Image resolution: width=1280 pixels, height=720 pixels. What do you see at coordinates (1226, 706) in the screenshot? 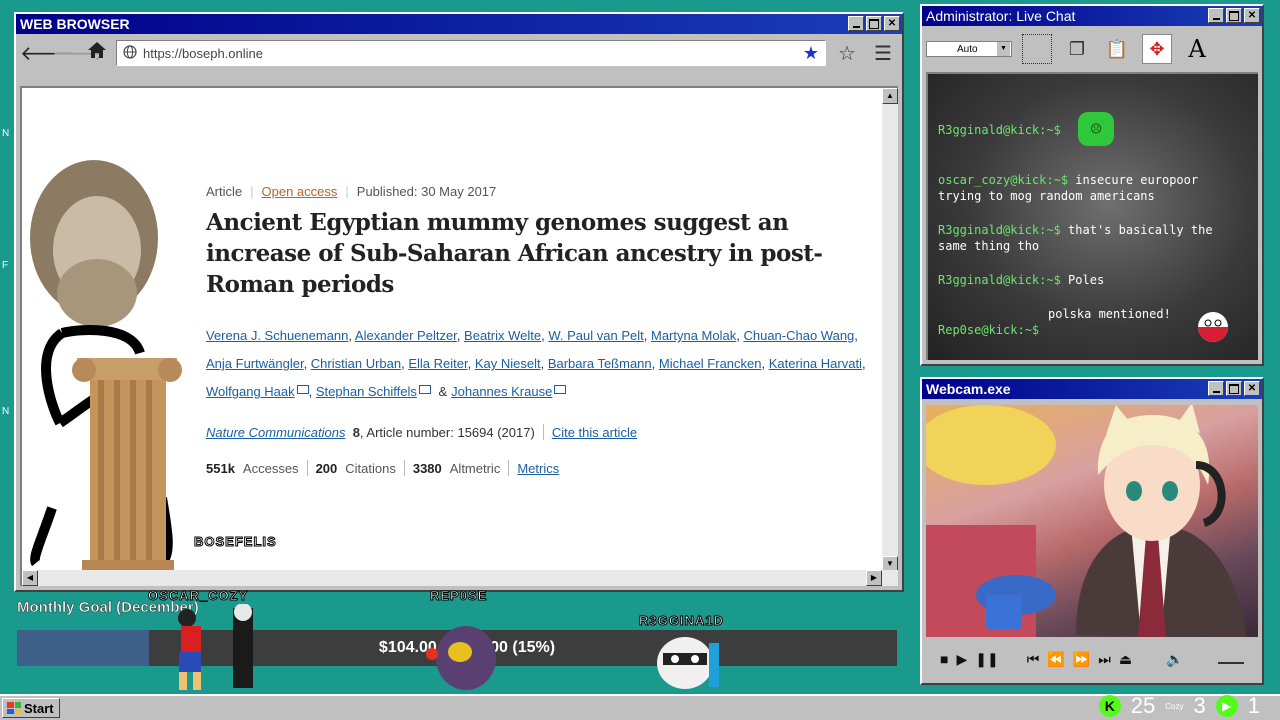
I see `play-circle-icon: ▶` at bounding box center [1226, 706].